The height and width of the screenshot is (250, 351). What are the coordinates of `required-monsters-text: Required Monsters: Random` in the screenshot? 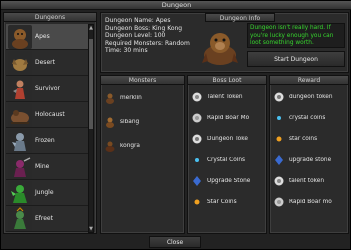 It's located at (147, 43).